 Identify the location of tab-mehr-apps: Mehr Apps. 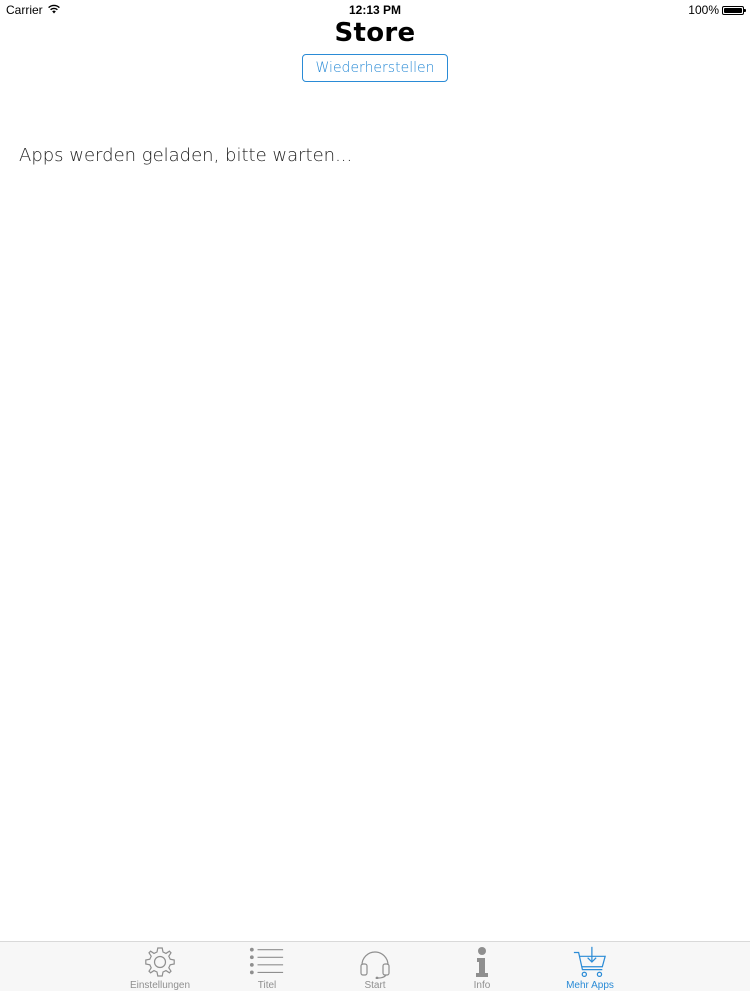
(590, 967).